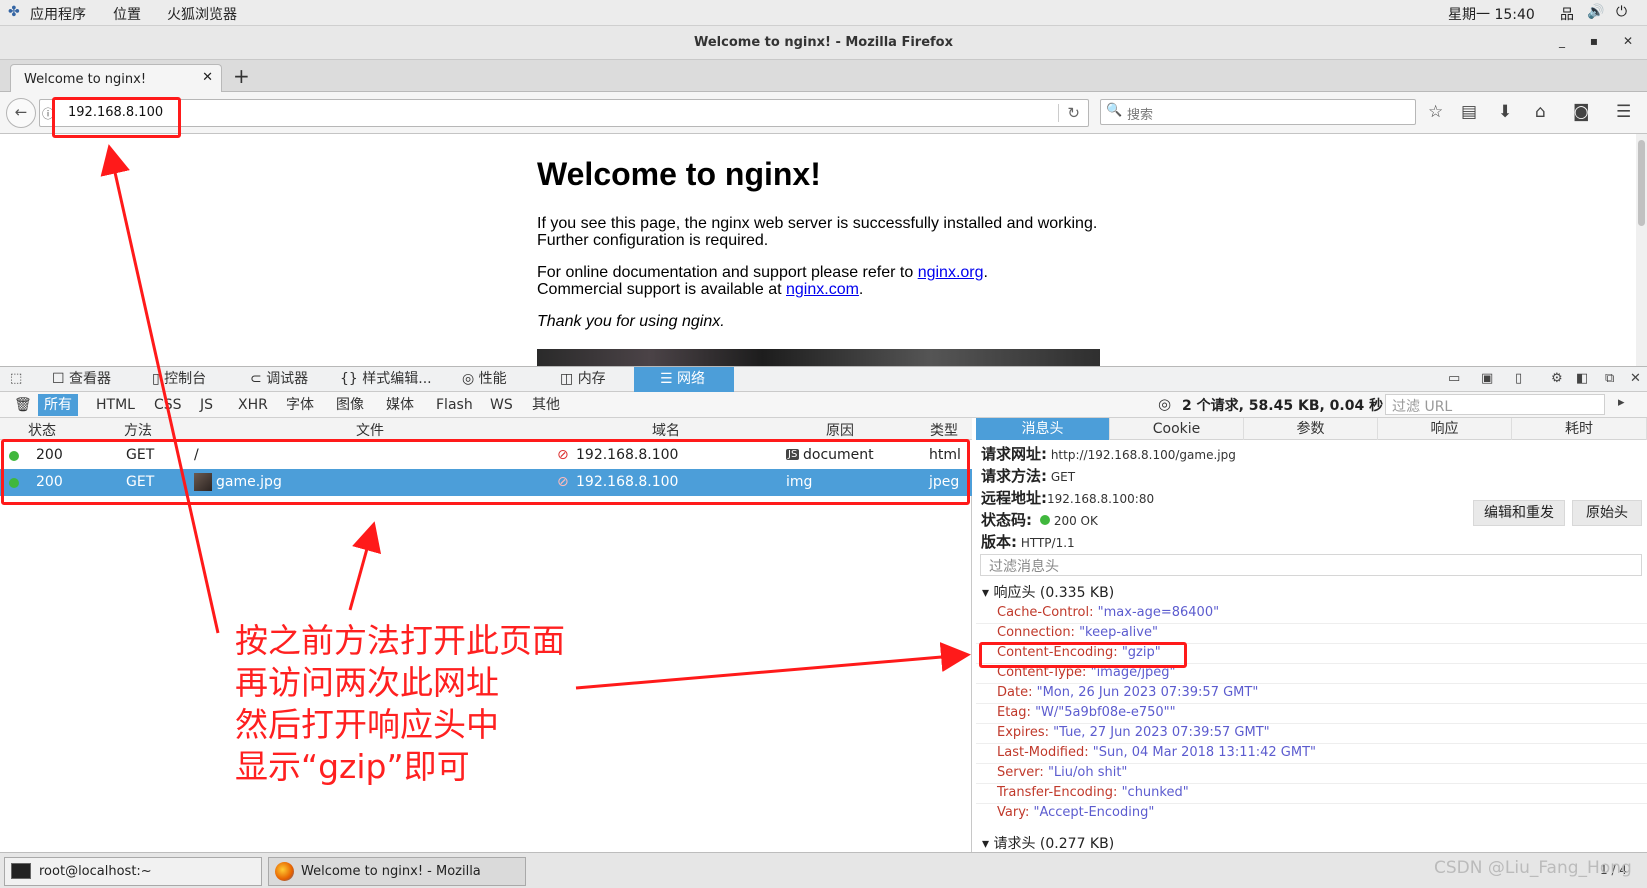 The height and width of the screenshot is (888, 1647). I want to click on watermark: CSDN @Liu_Fang_Hong, so click(1533, 868).